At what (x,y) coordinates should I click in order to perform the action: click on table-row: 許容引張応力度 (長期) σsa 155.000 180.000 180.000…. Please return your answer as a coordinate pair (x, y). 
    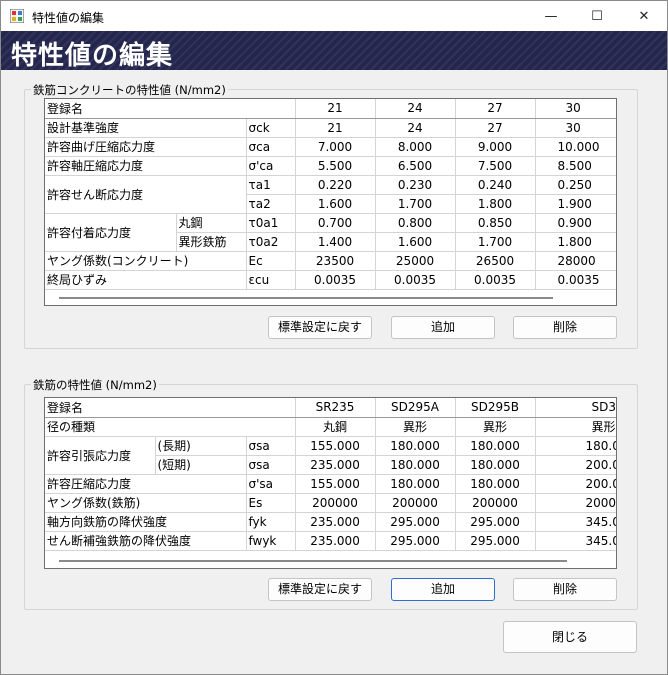
    Looking at the image, I should click on (330, 455).